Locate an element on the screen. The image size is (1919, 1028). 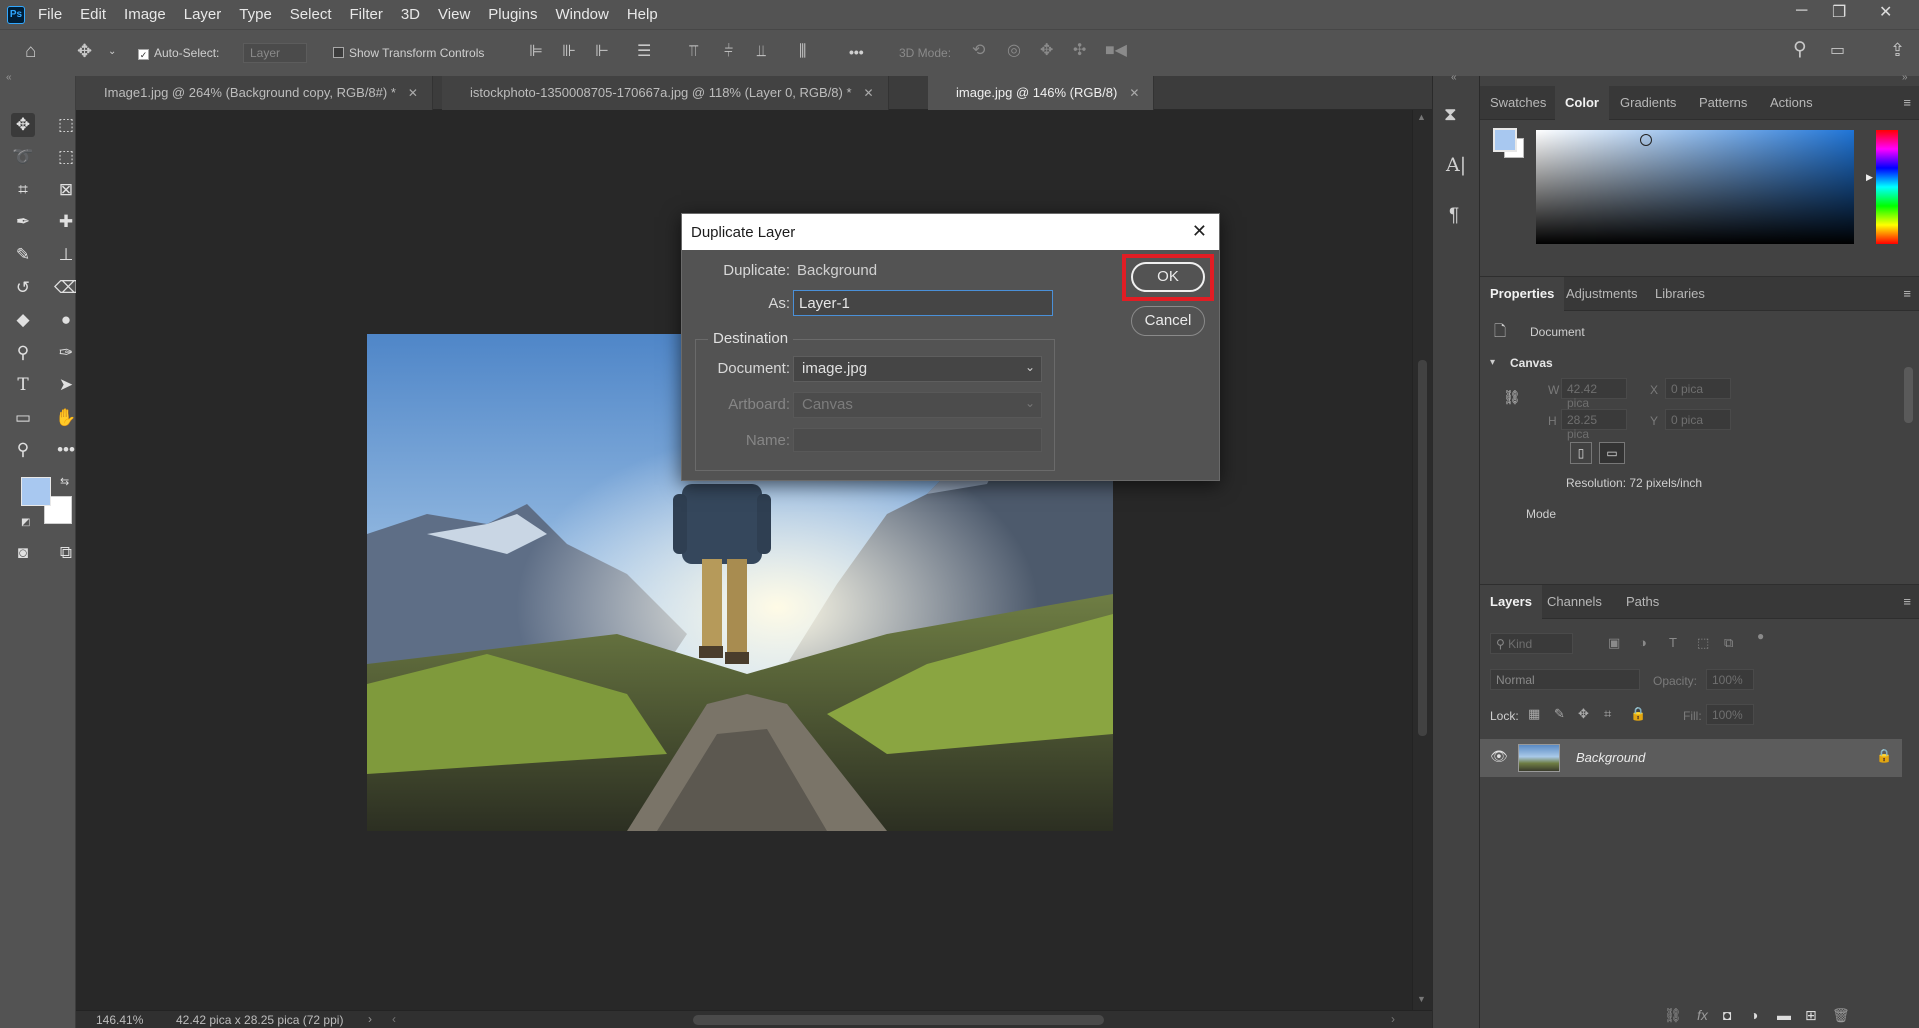
link-layers-icon: ⛓ is located at coordinates (1673, 1015).